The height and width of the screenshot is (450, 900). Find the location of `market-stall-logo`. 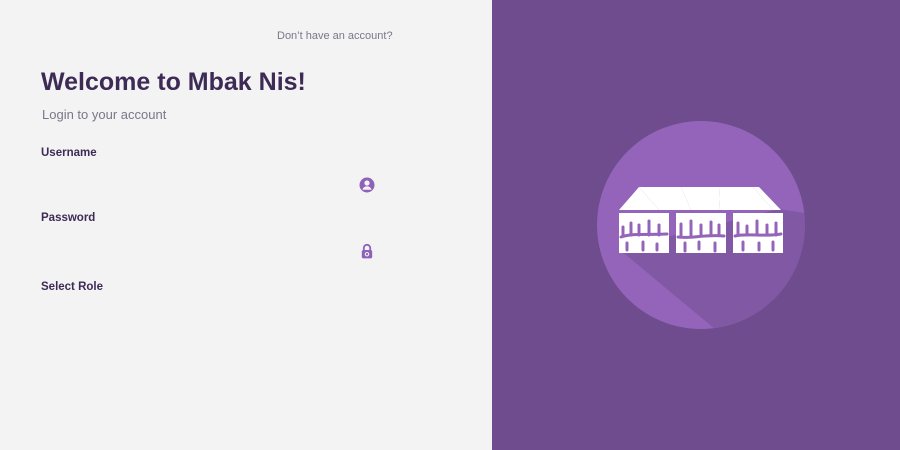

market-stall-logo is located at coordinates (701, 225).